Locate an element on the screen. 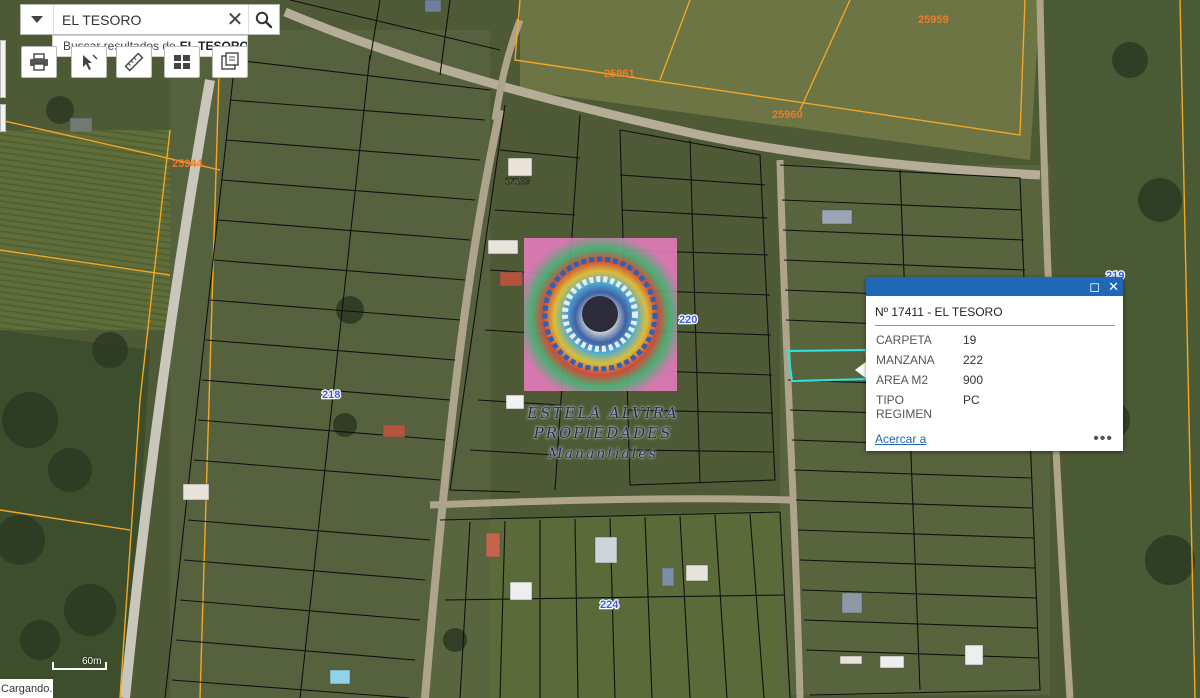  popup-header: ◻ ✕ is located at coordinates (994, 286).